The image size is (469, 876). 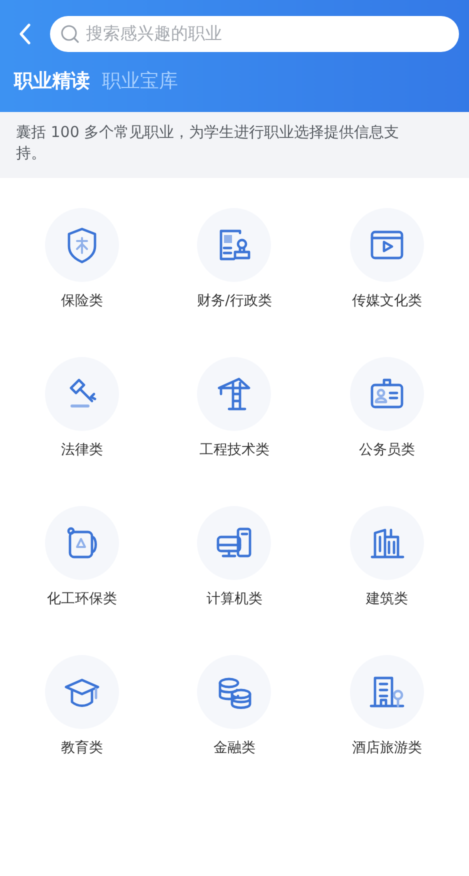 What do you see at coordinates (70, 34) in the screenshot?
I see `search-icon` at bounding box center [70, 34].